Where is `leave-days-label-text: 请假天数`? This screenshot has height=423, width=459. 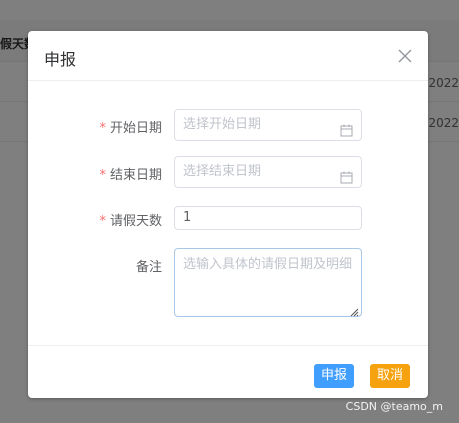 leave-days-label-text: 请假天数 is located at coordinates (135, 221).